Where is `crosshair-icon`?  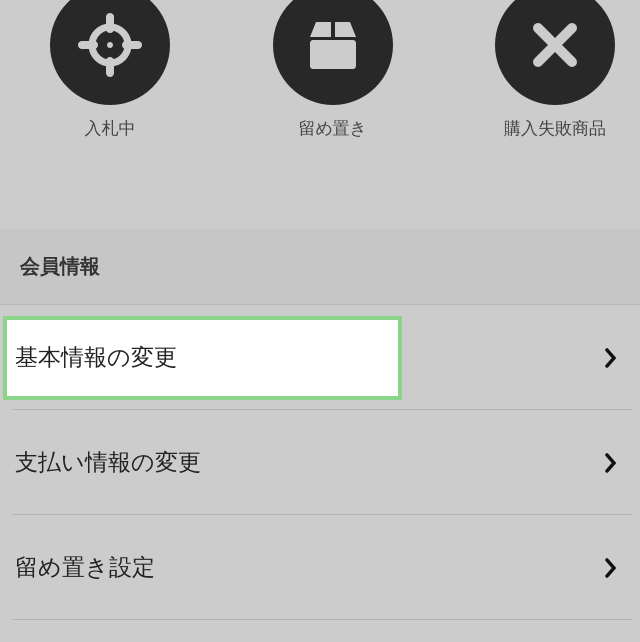 crosshair-icon is located at coordinates (110, 45).